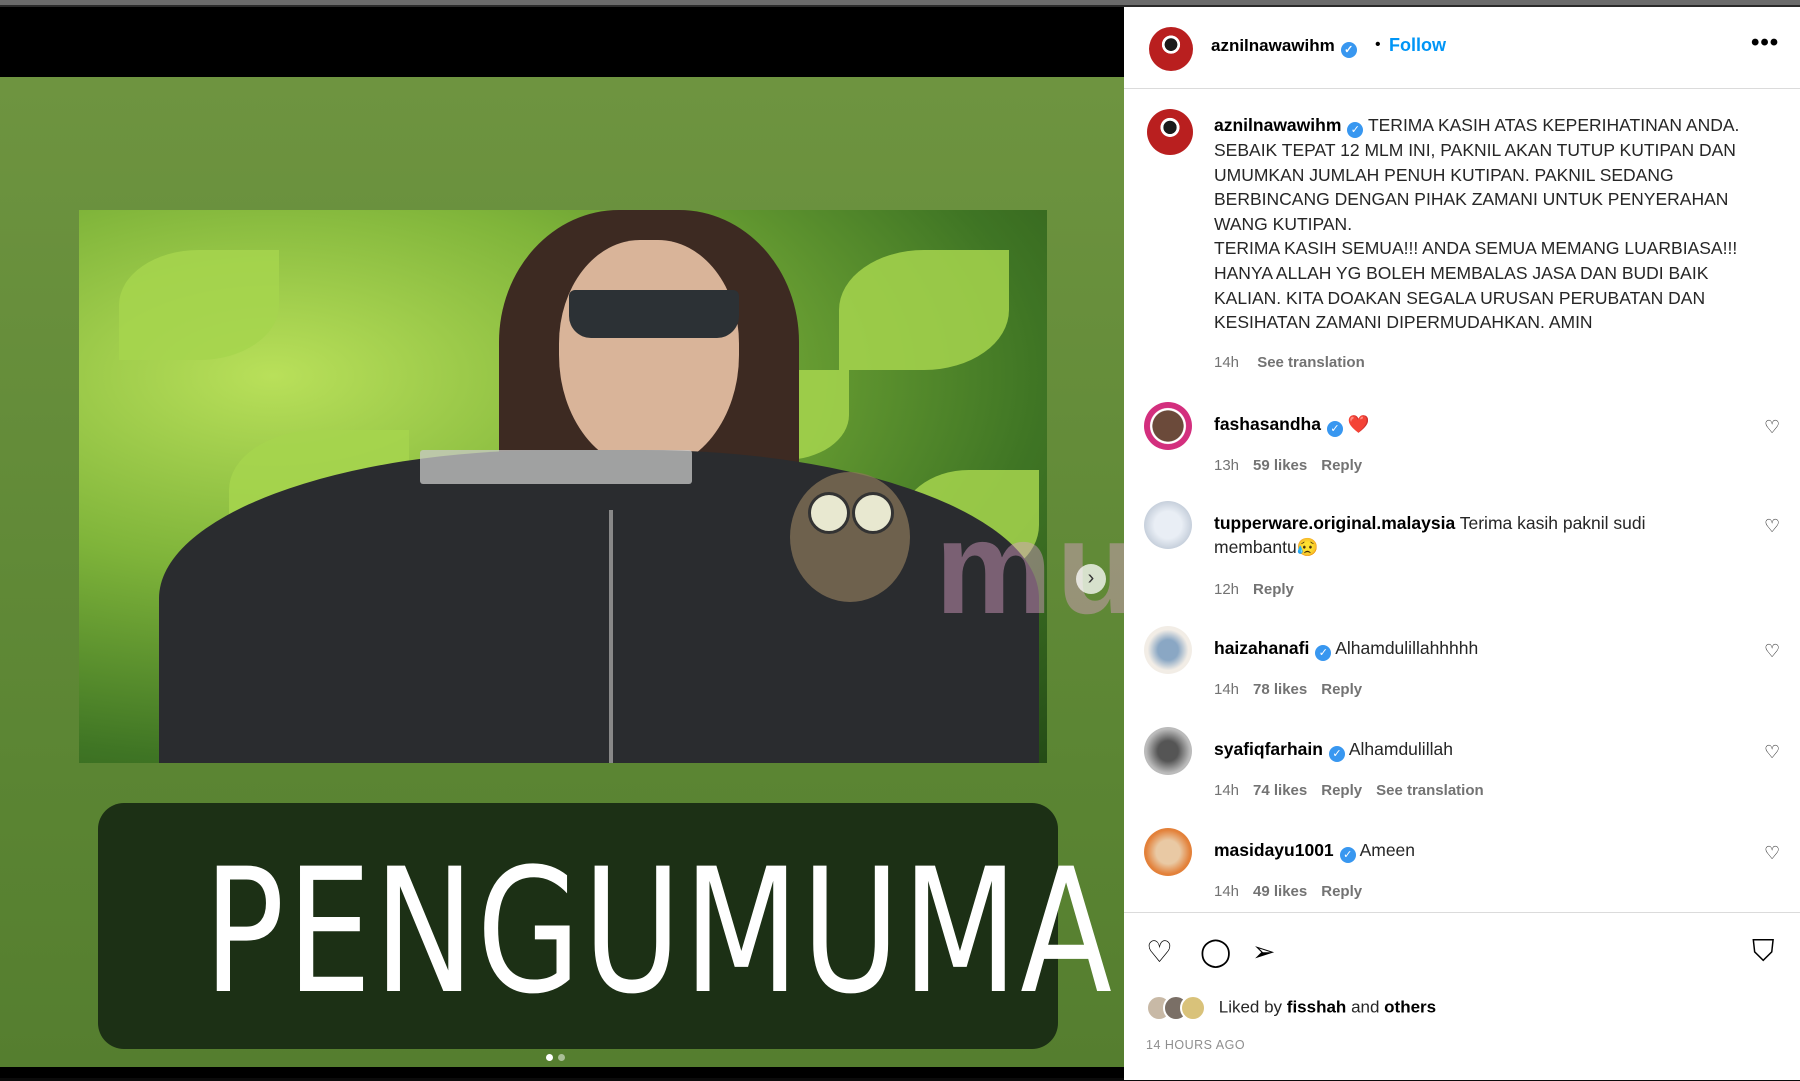 This screenshot has height=1081, width=1800. Describe the element at coordinates (1407, 648) in the screenshot. I see `comment-text: Alhamdulillahhhhh` at that location.